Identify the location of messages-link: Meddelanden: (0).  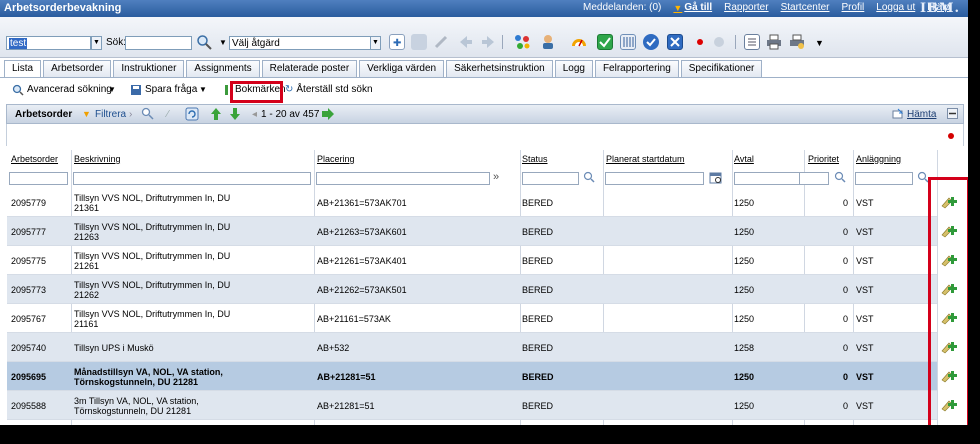
(622, 7).